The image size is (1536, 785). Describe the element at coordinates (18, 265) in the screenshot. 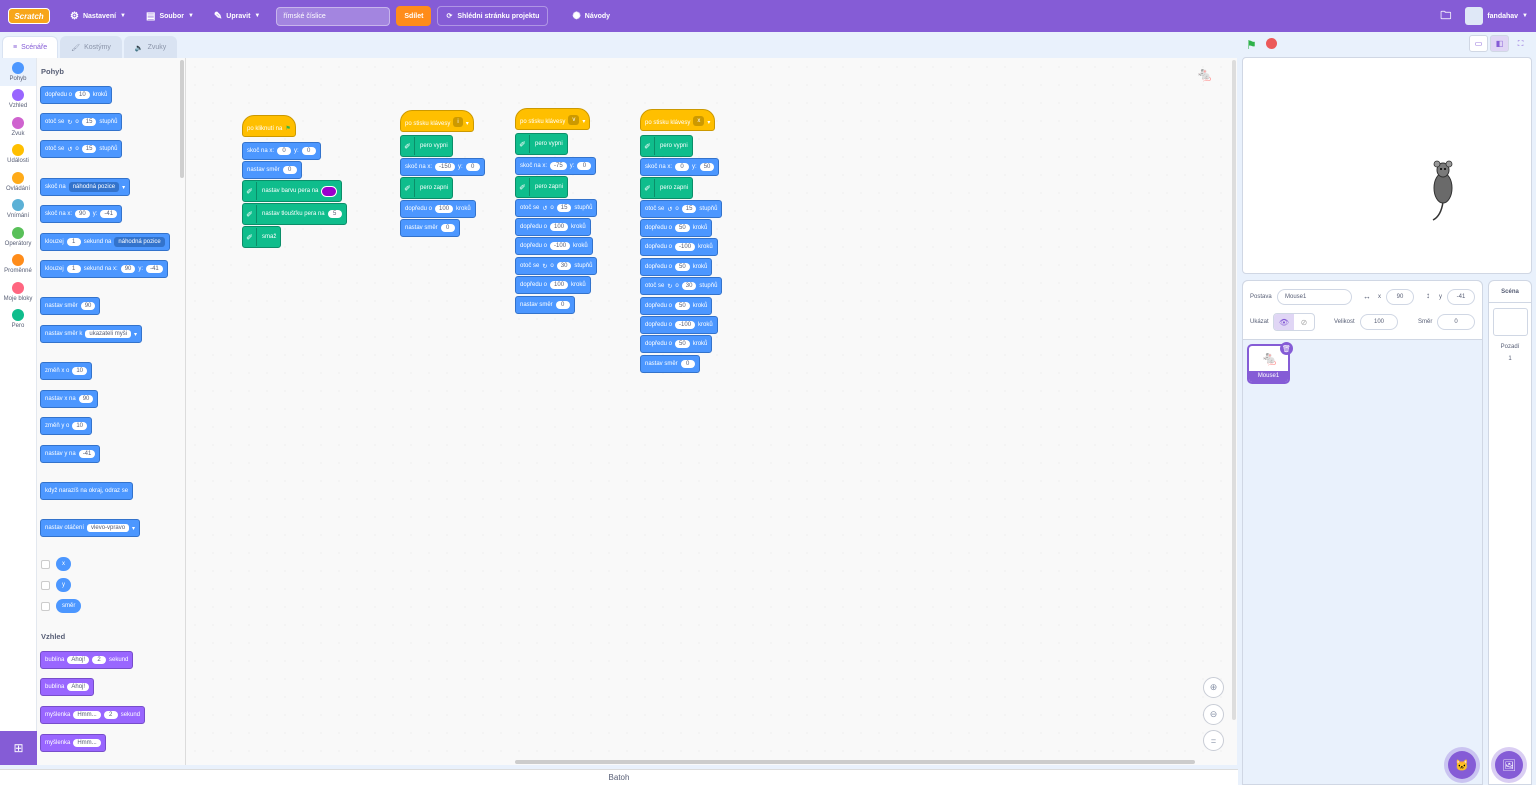

I see `category-7: Proměnné` at that location.